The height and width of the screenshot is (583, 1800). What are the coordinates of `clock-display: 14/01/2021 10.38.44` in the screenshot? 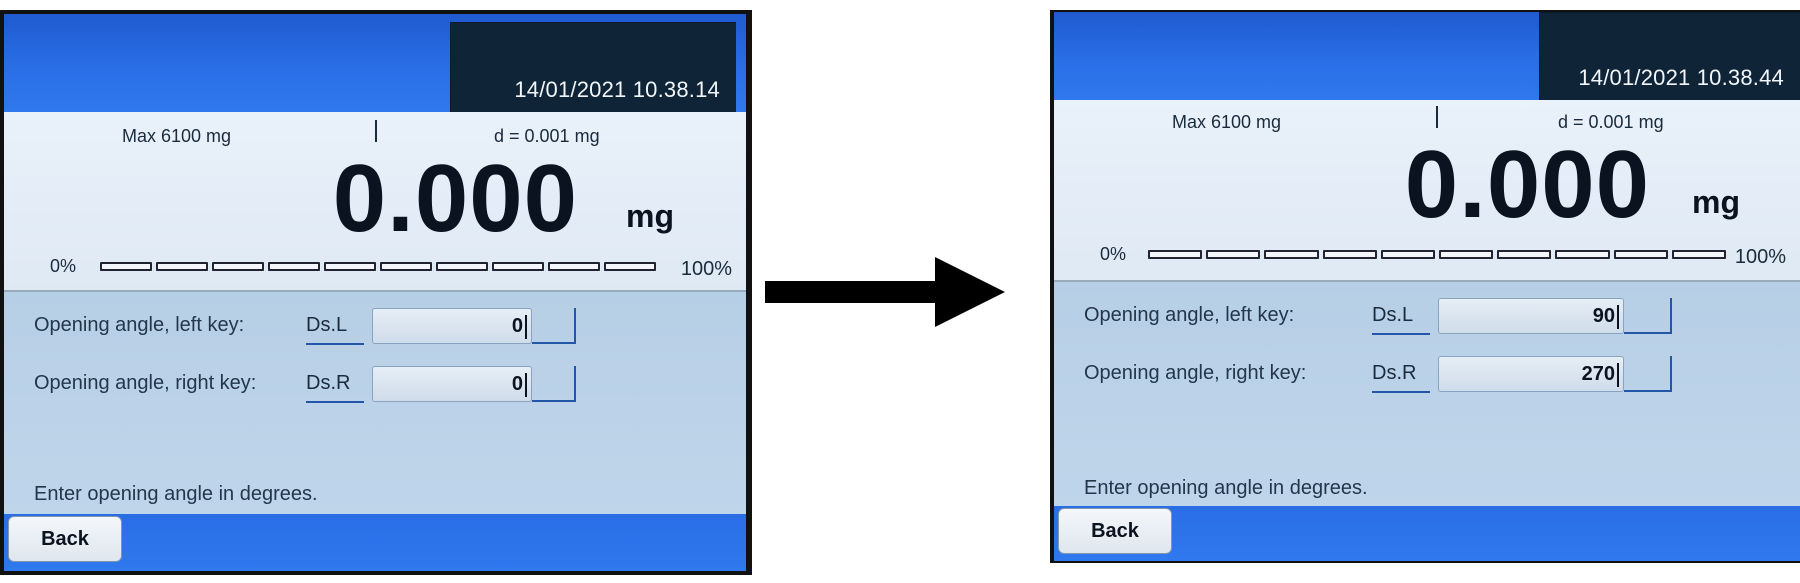 It's located at (1669, 56).